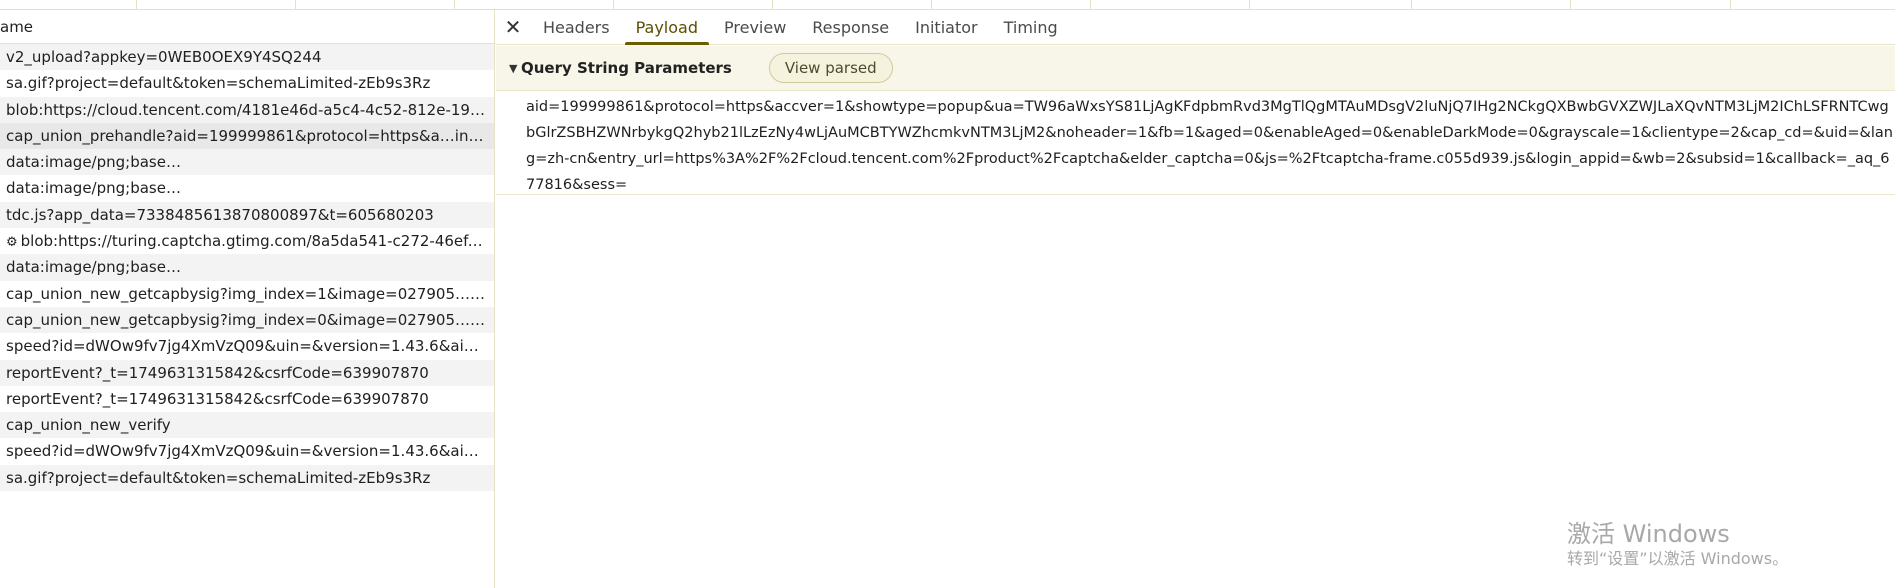 Image resolution: width=1895 pixels, height=588 pixels. I want to click on service-worker-icon: ⚙, so click(12, 243).